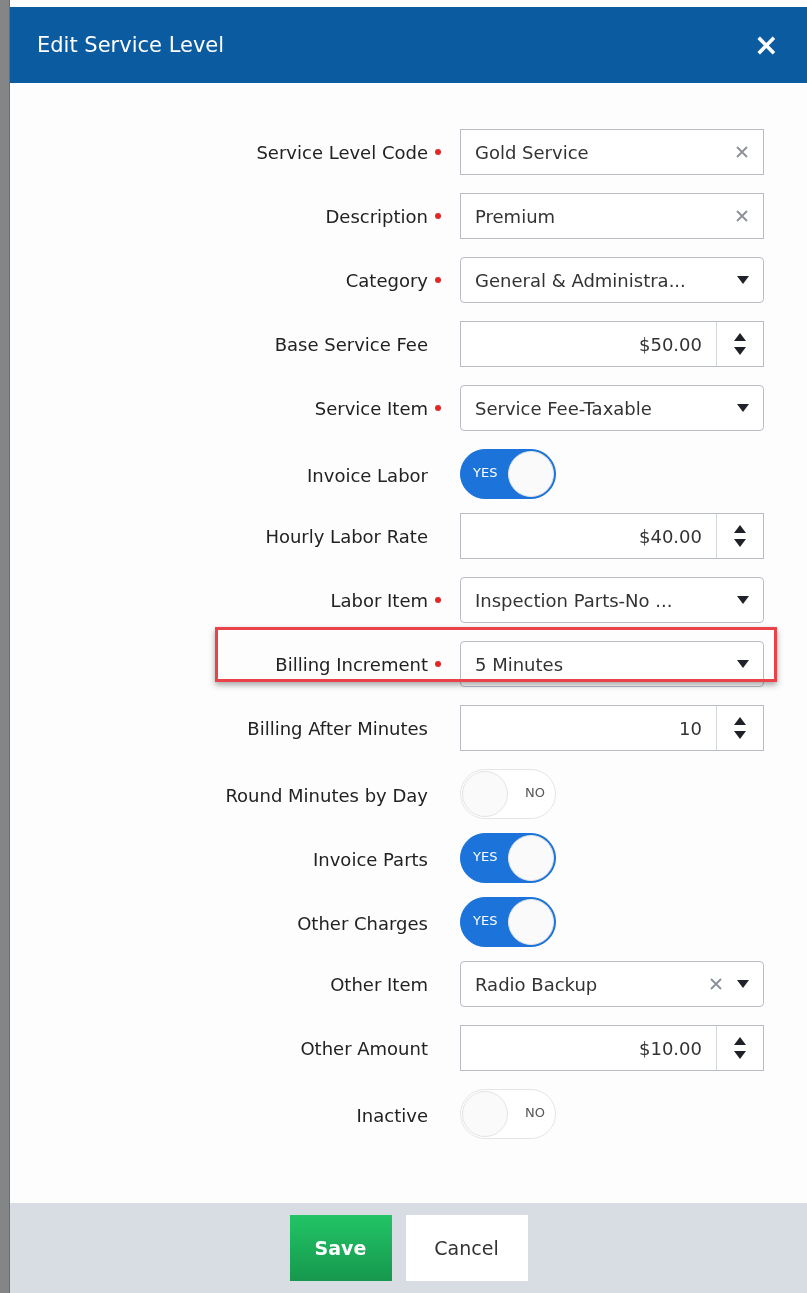  I want to click on field-label: Other Charges, so click(362, 923).